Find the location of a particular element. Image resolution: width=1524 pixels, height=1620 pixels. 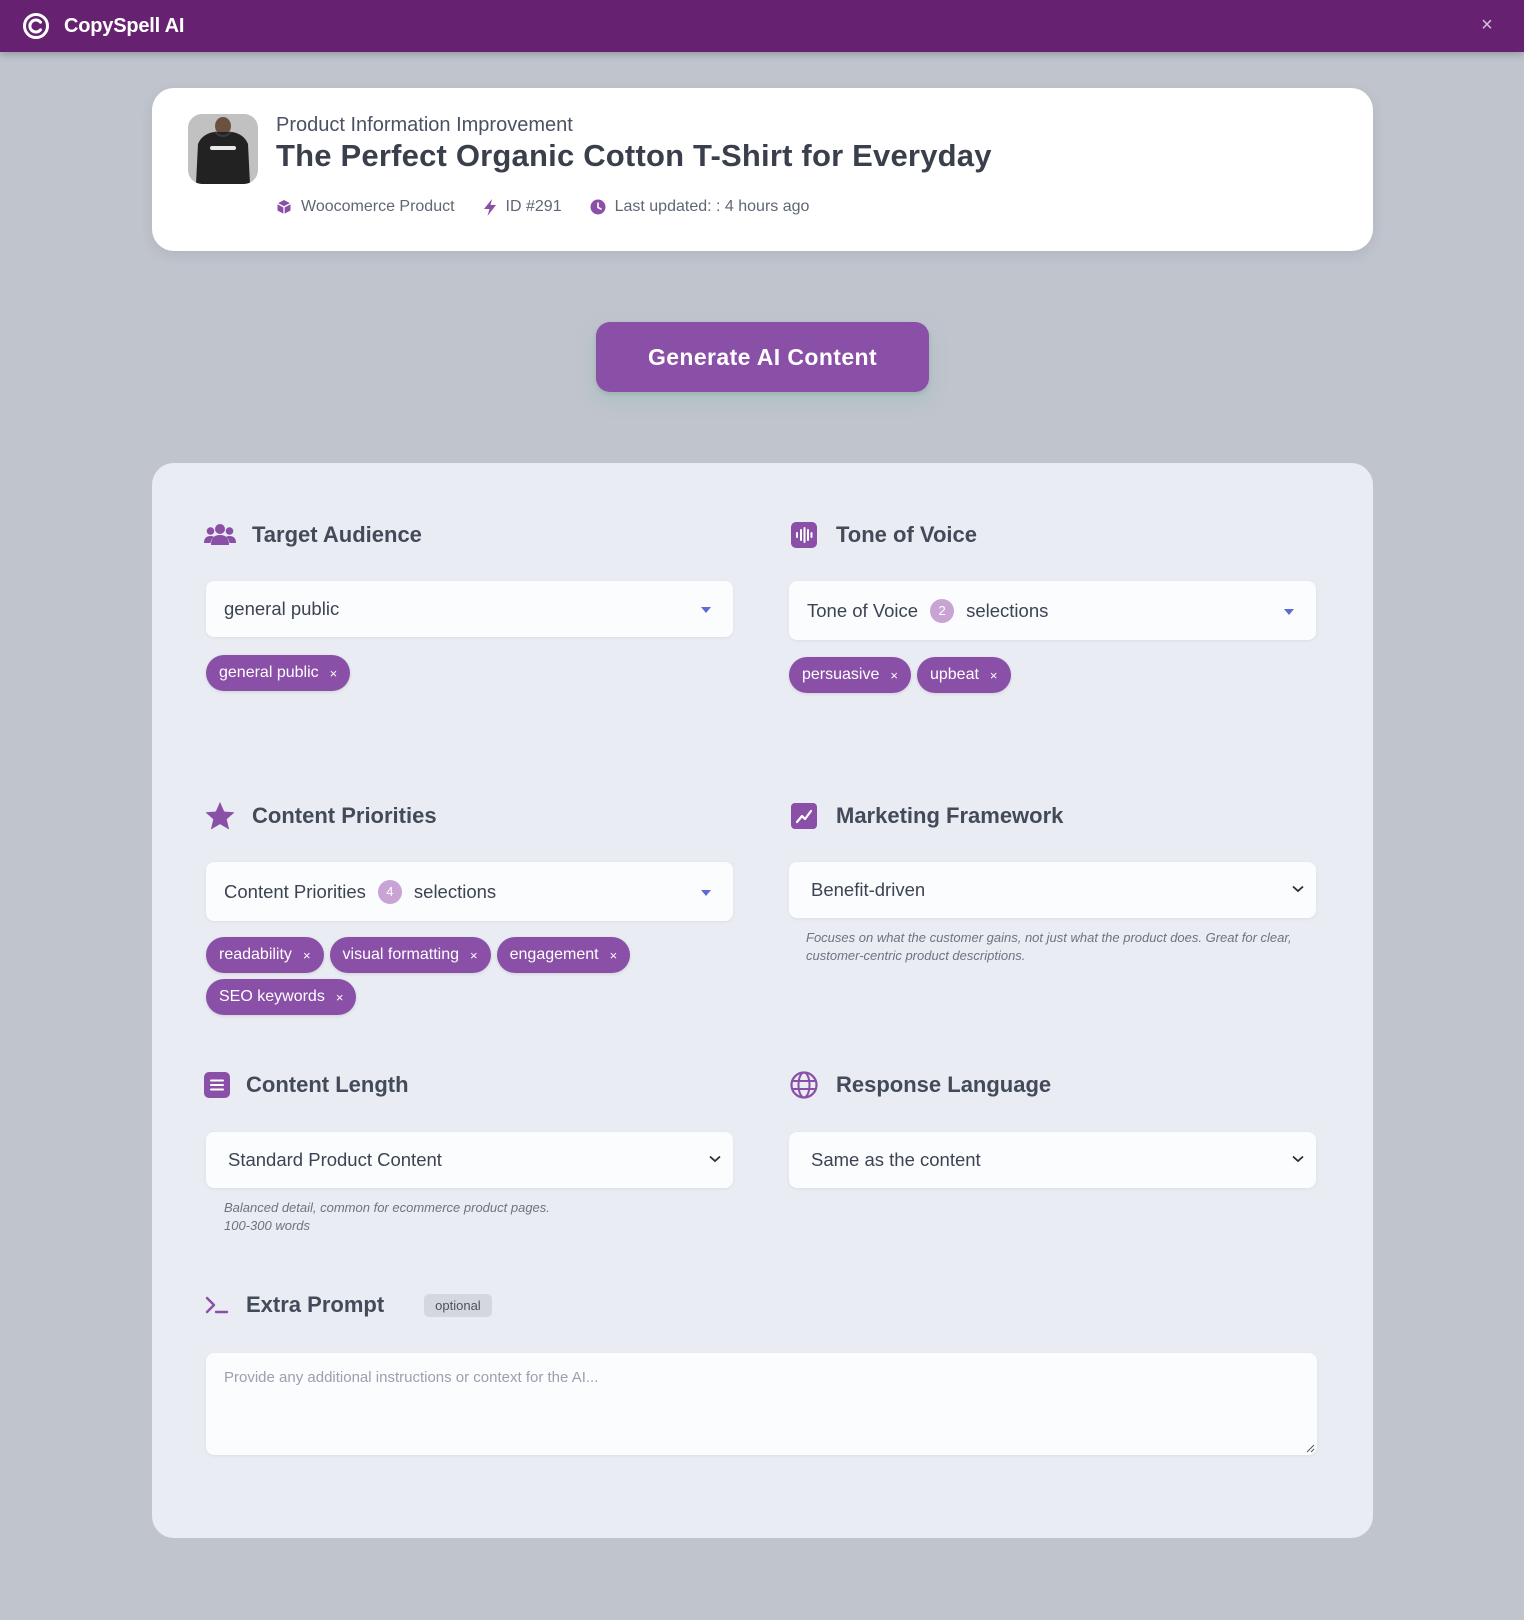

resize-handle-icon is located at coordinates (1310, 1448).